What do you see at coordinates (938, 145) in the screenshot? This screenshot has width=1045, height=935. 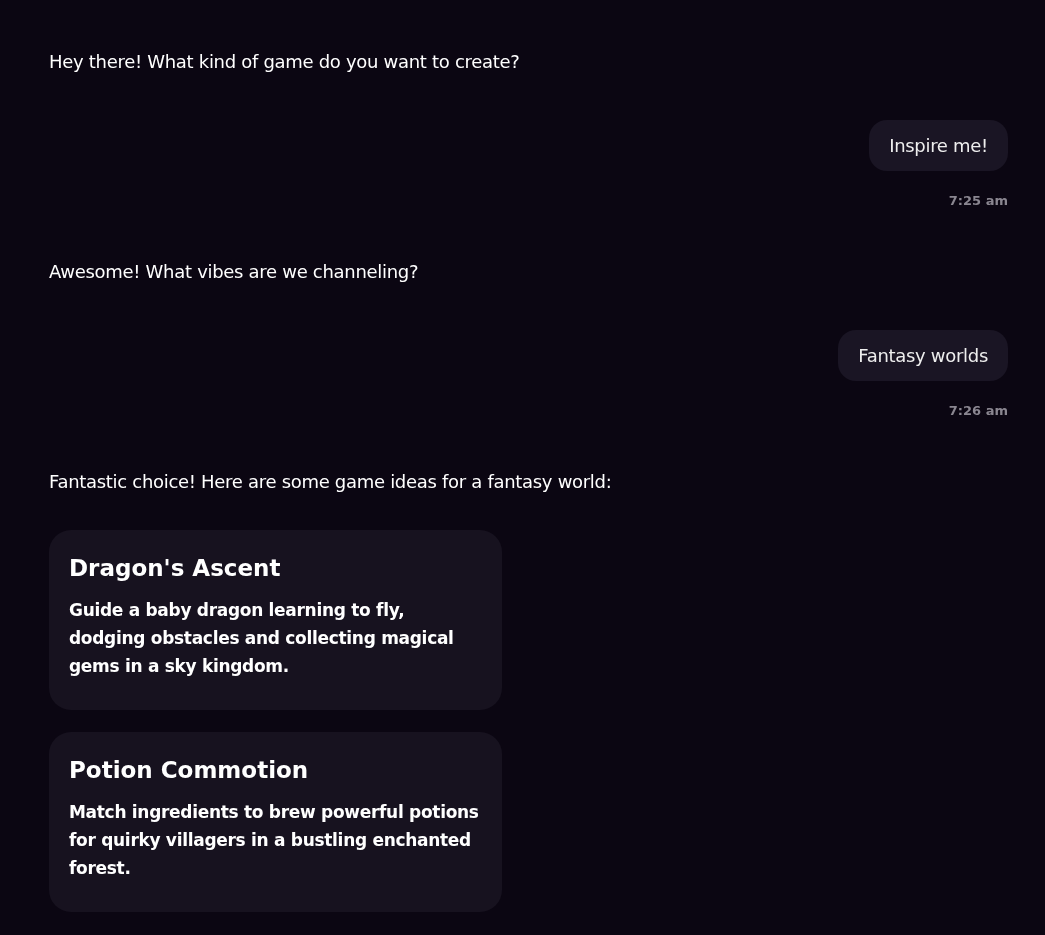 I see `user-message-bubble: Inspire me!` at bounding box center [938, 145].